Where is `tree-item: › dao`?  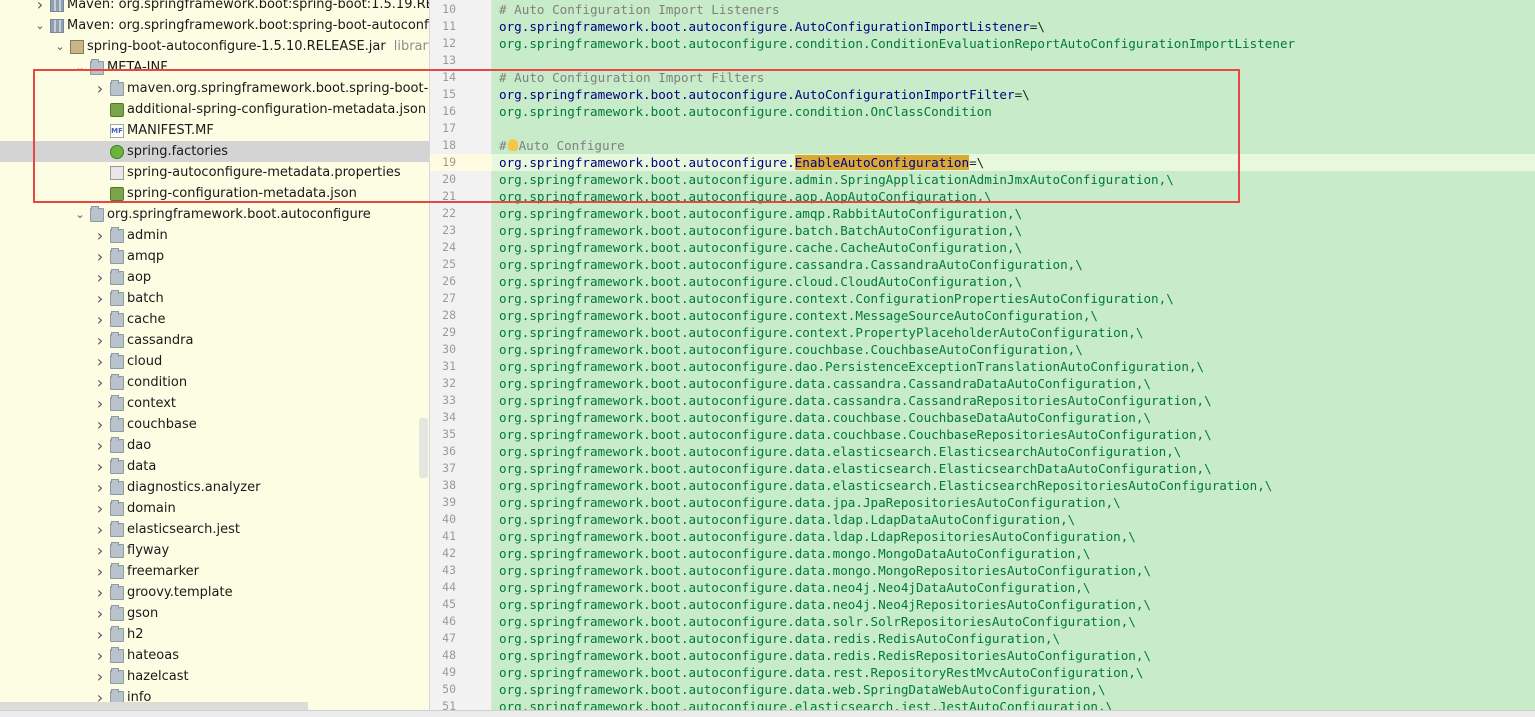 tree-item: › dao is located at coordinates (214, 445).